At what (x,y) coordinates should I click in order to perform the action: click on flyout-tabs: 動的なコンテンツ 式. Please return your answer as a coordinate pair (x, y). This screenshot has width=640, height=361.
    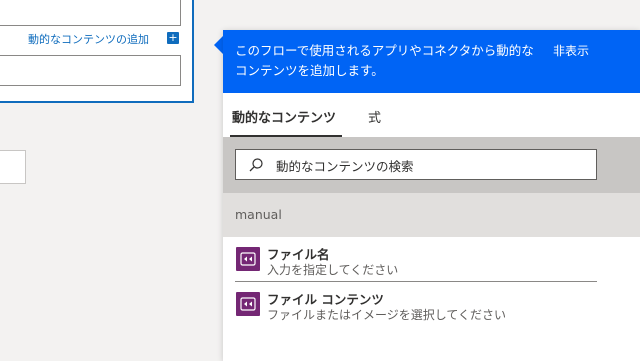
    Looking at the image, I should click on (431, 115).